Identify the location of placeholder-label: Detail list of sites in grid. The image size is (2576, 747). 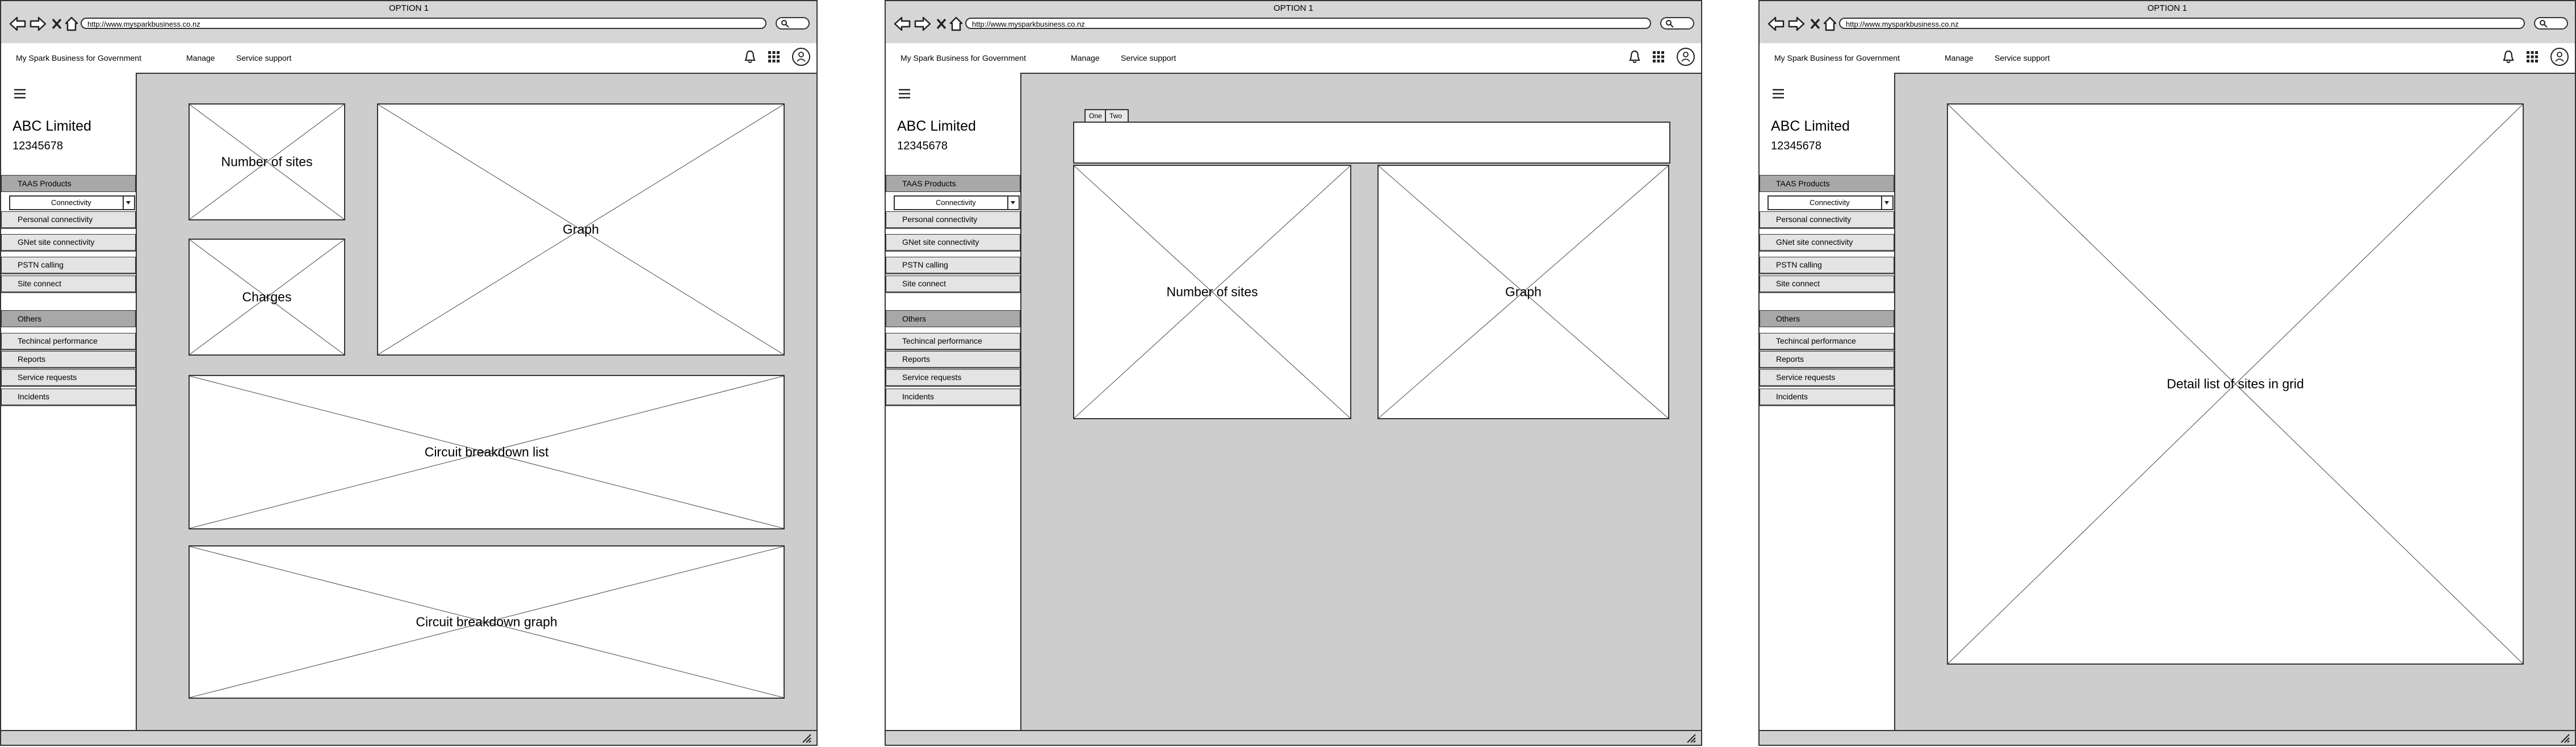
(2235, 383).